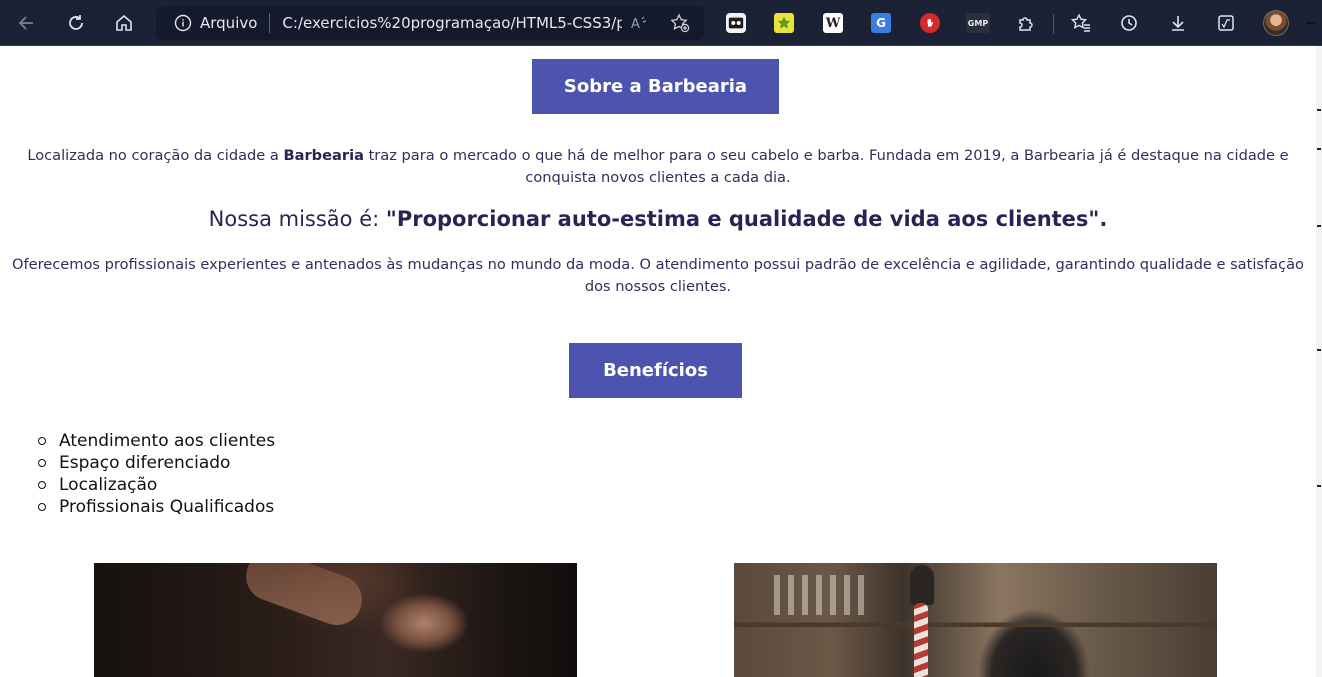 This screenshot has width=1322, height=677. I want to click on math-solver-icon, so click(1226, 23).